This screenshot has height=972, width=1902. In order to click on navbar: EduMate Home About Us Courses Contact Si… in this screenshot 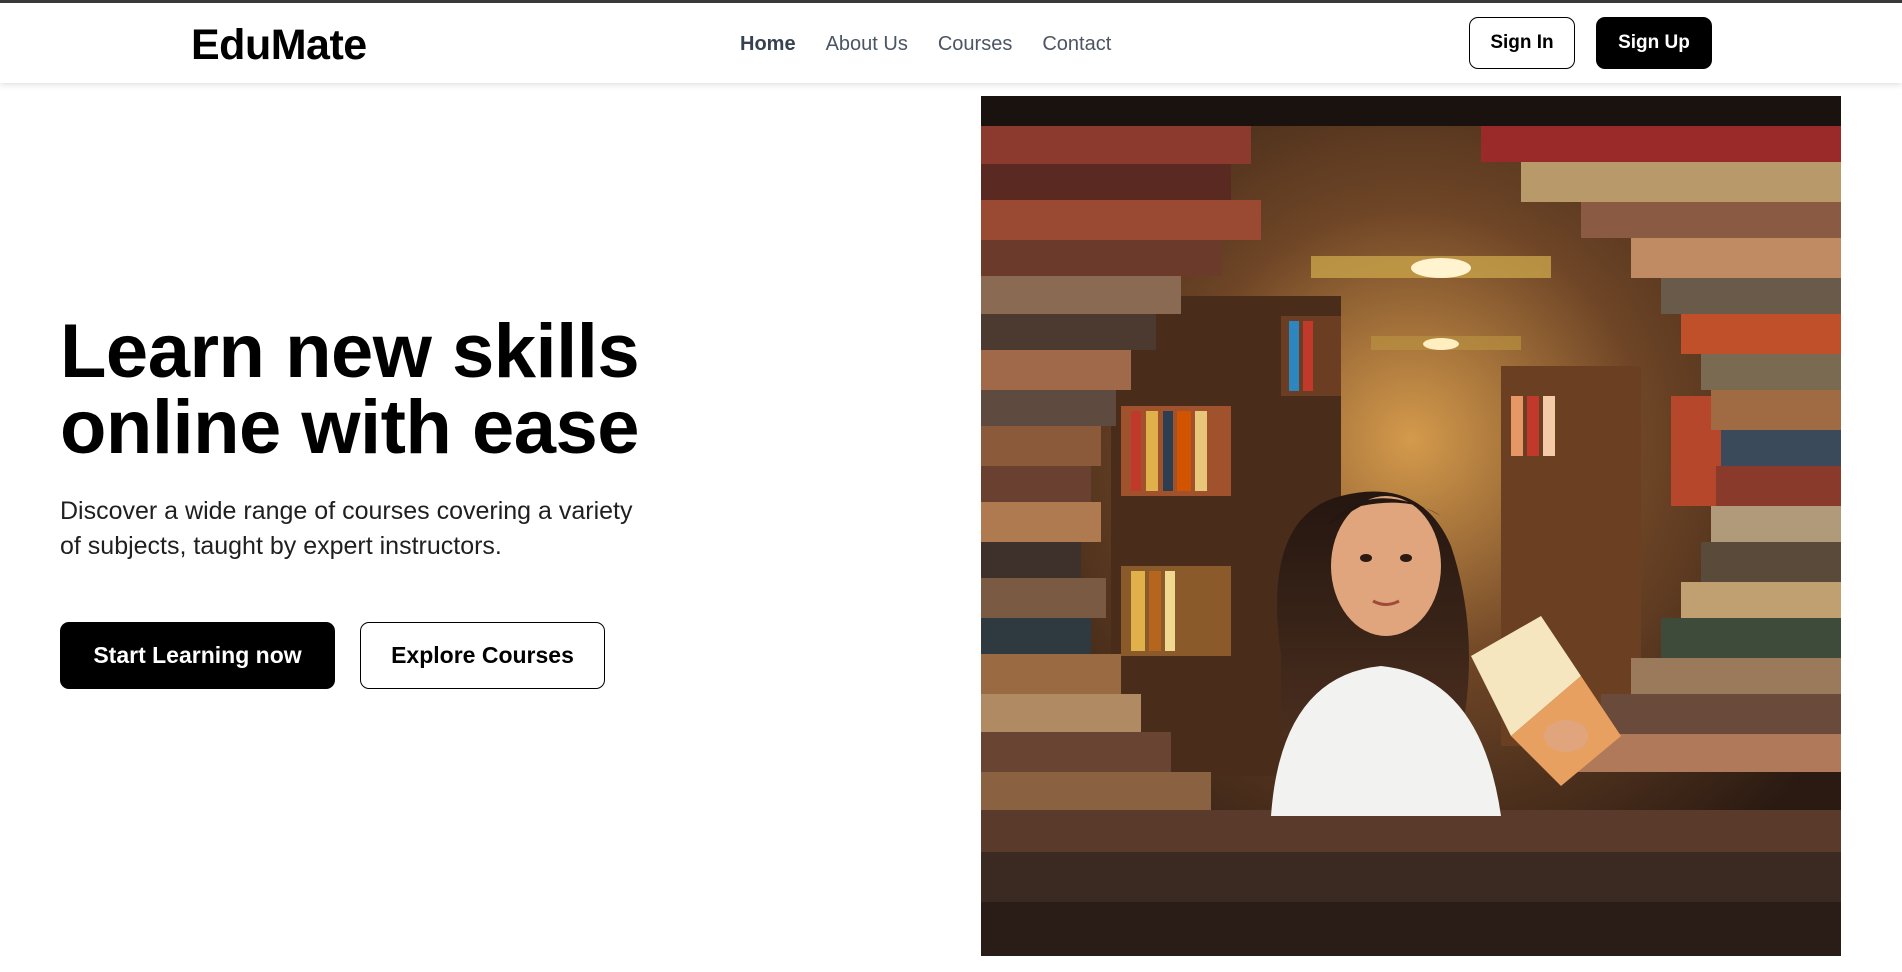, I will do `click(951, 43)`.